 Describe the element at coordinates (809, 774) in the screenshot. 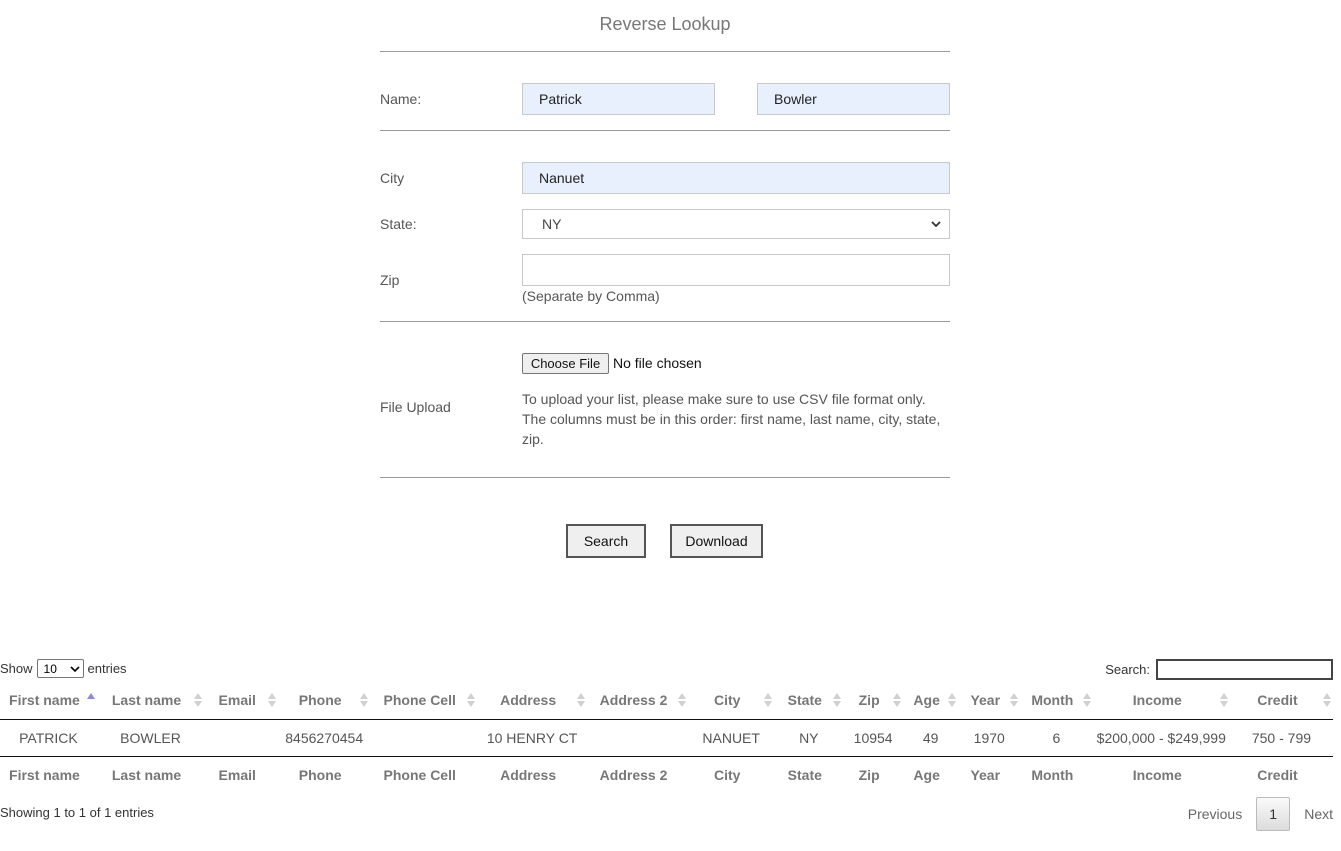

I see `column-footer: State` at that location.